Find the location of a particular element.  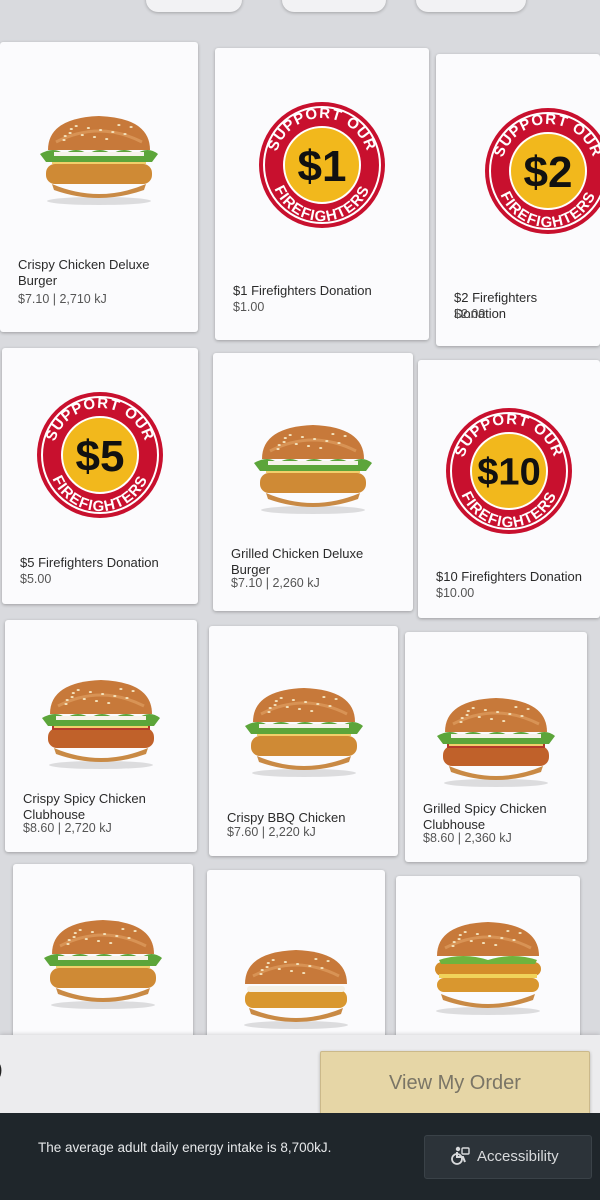

svg-text: $2 is located at coordinates (548, 172).